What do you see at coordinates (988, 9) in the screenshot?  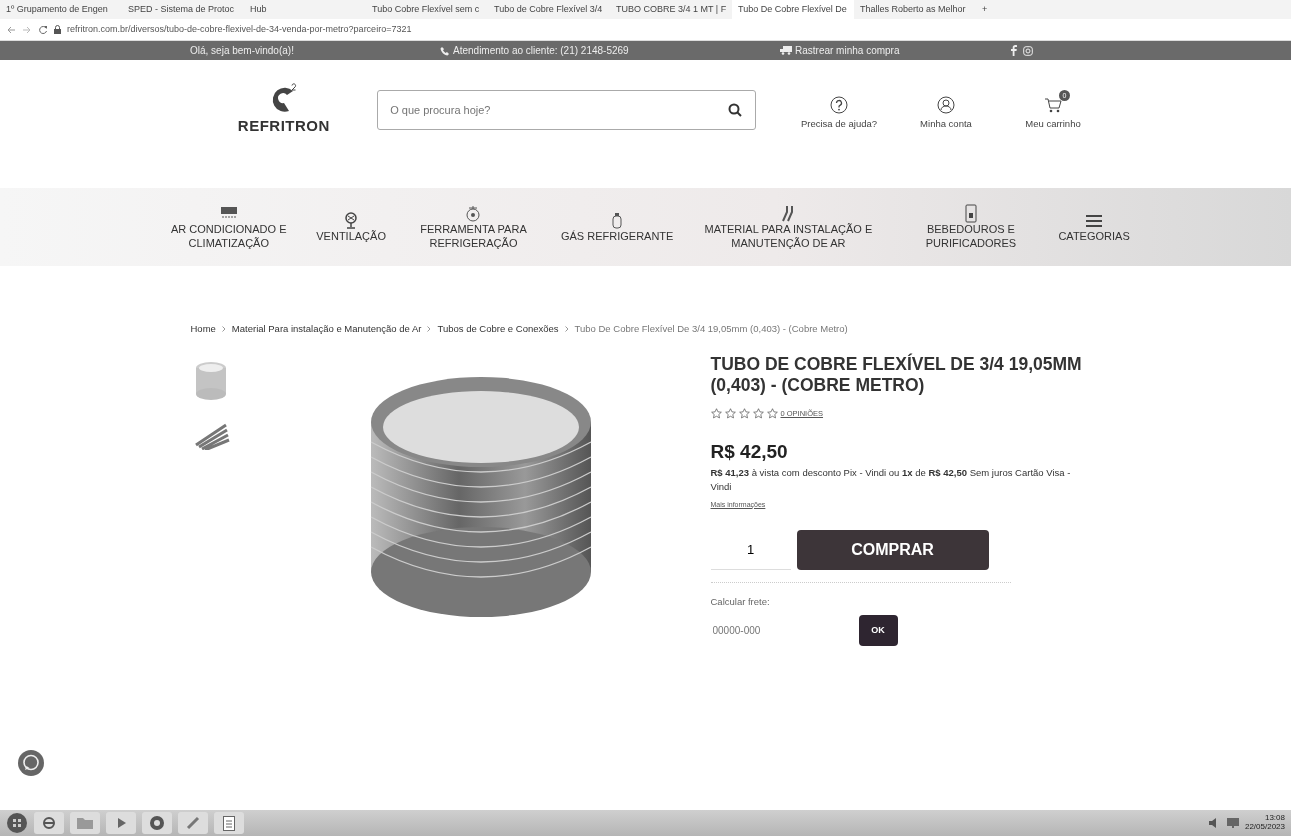 I see `new-tab-button: +` at bounding box center [988, 9].